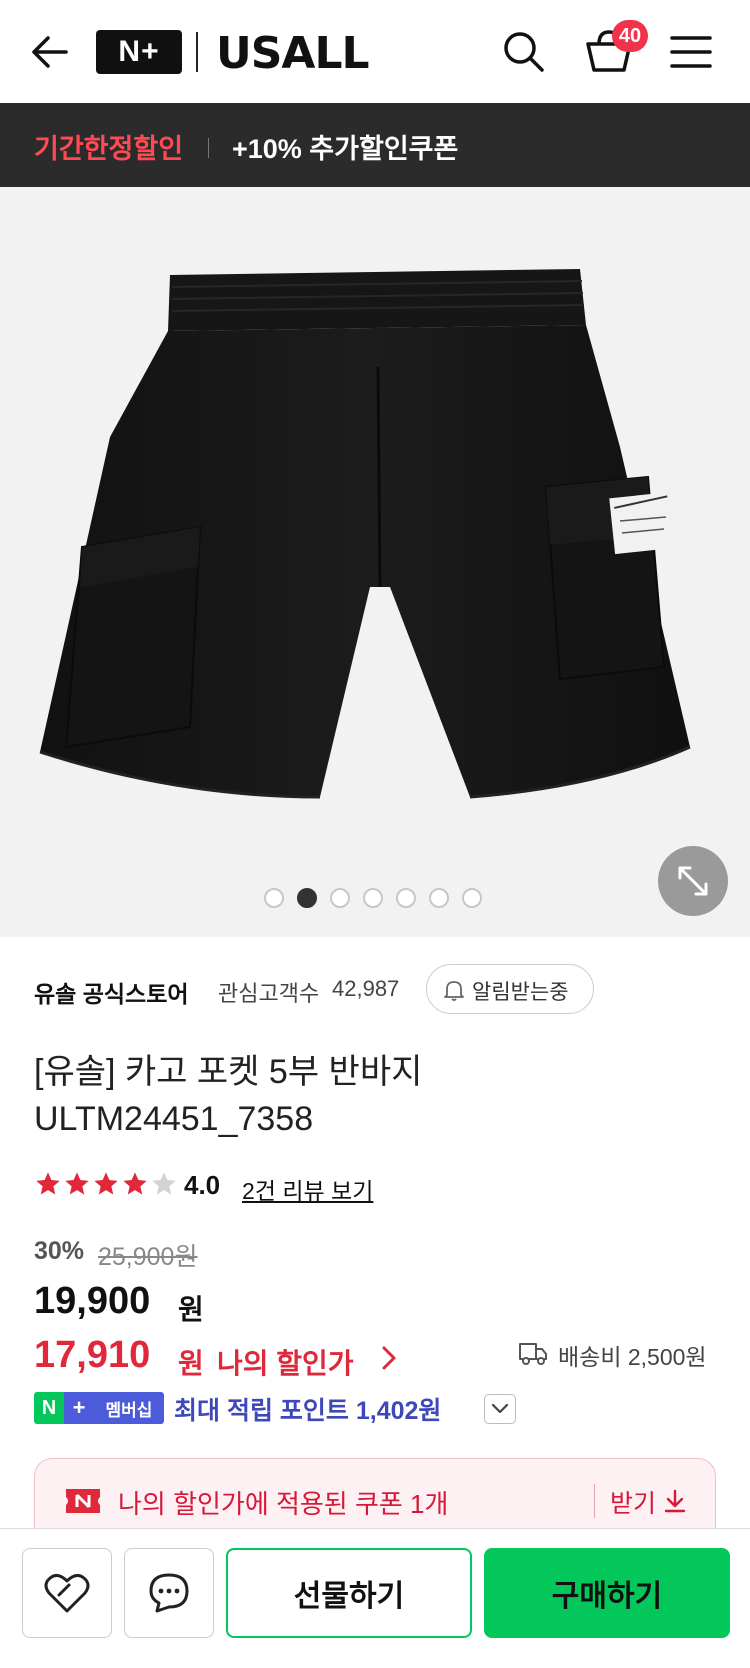 The height and width of the screenshot is (1668, 750). I want to click on rating-value: 4.0, so click(202, 1185).